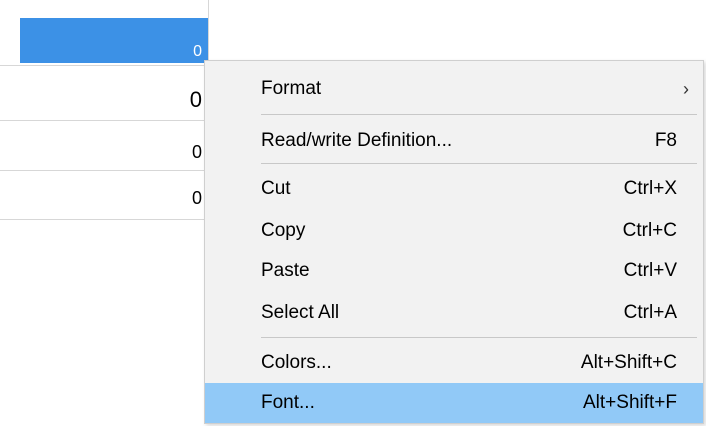 The width and height of the screenshot is (706, 426). Describe the element at coordinates (454, 89) in the screenshot. I see `menu-item-format: Format ›` at that location.